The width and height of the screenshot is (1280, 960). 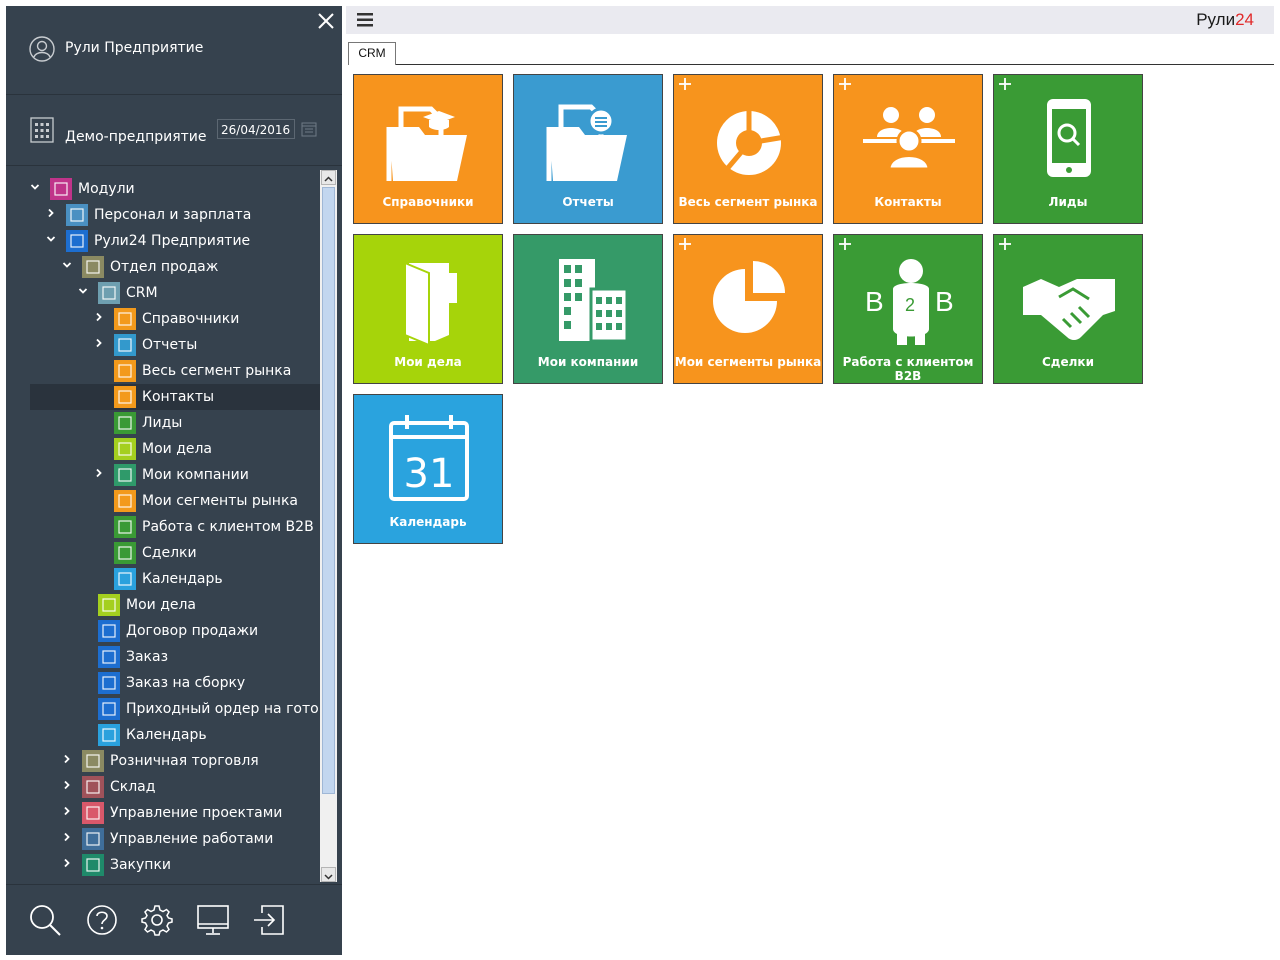 What do you see at coordinates (125, 345) in the screenshot?
I see `reports-icon` at bounding box center [125, 345].